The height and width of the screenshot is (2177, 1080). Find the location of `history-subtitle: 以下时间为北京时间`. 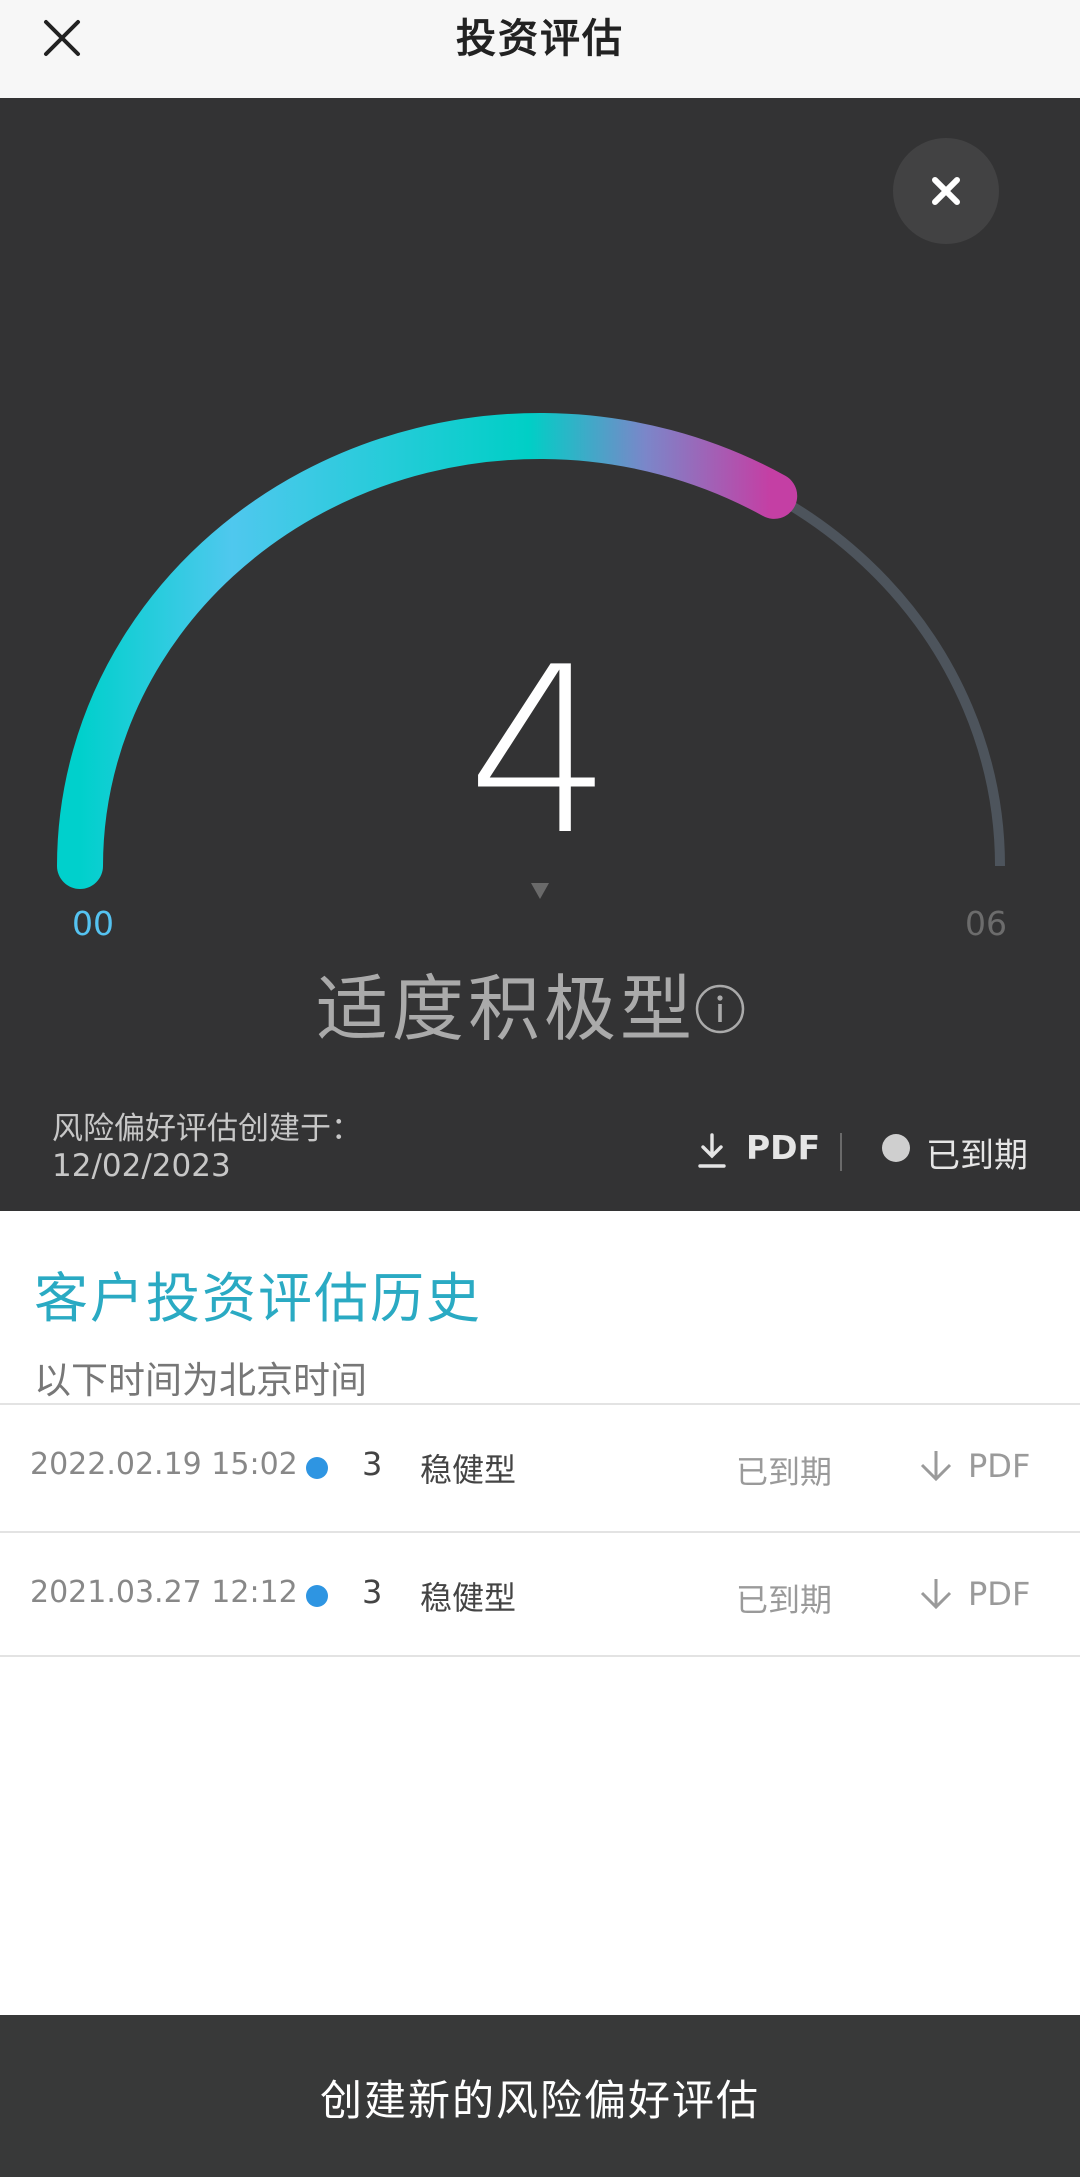

history-subtitle: 以下时间为北京时间 is located at coordinates (200, 1380).